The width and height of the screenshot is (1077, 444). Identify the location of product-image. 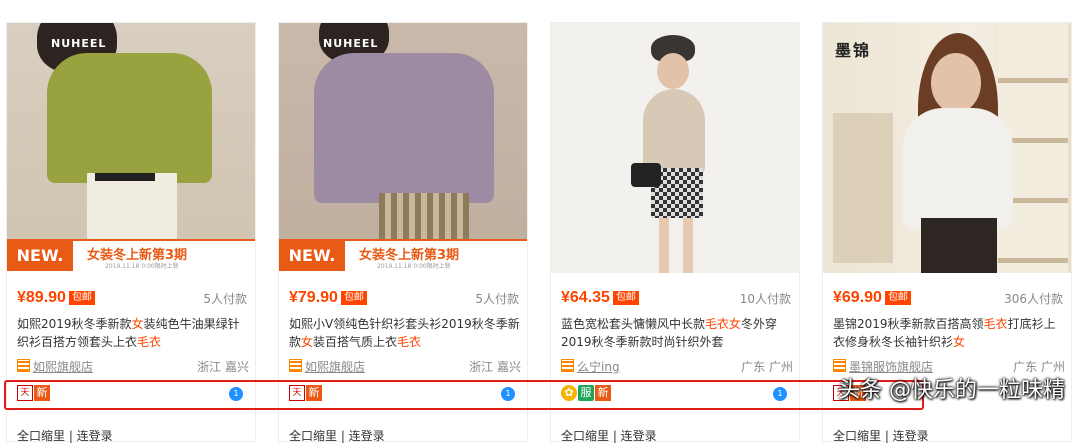
(675, 148).